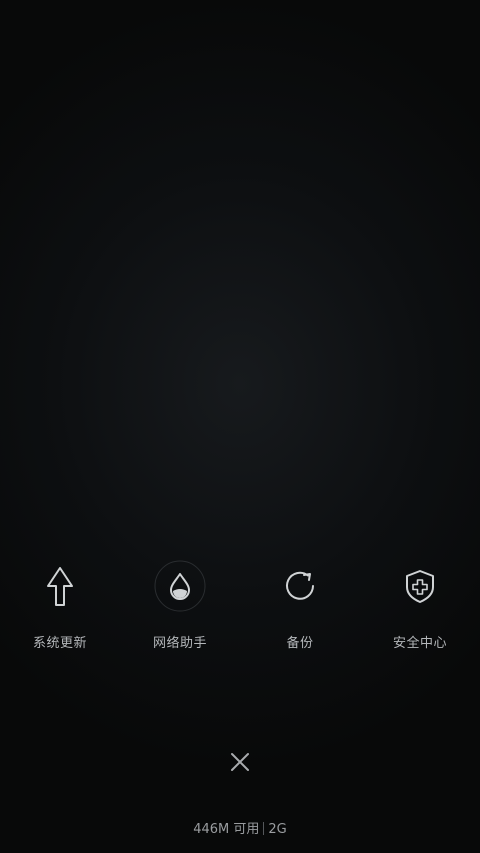 The width and height of the screenshot is (480, 853). Describe the element at coordinates (264, 828) in the screenshot. I see `memory-divider` at that location.